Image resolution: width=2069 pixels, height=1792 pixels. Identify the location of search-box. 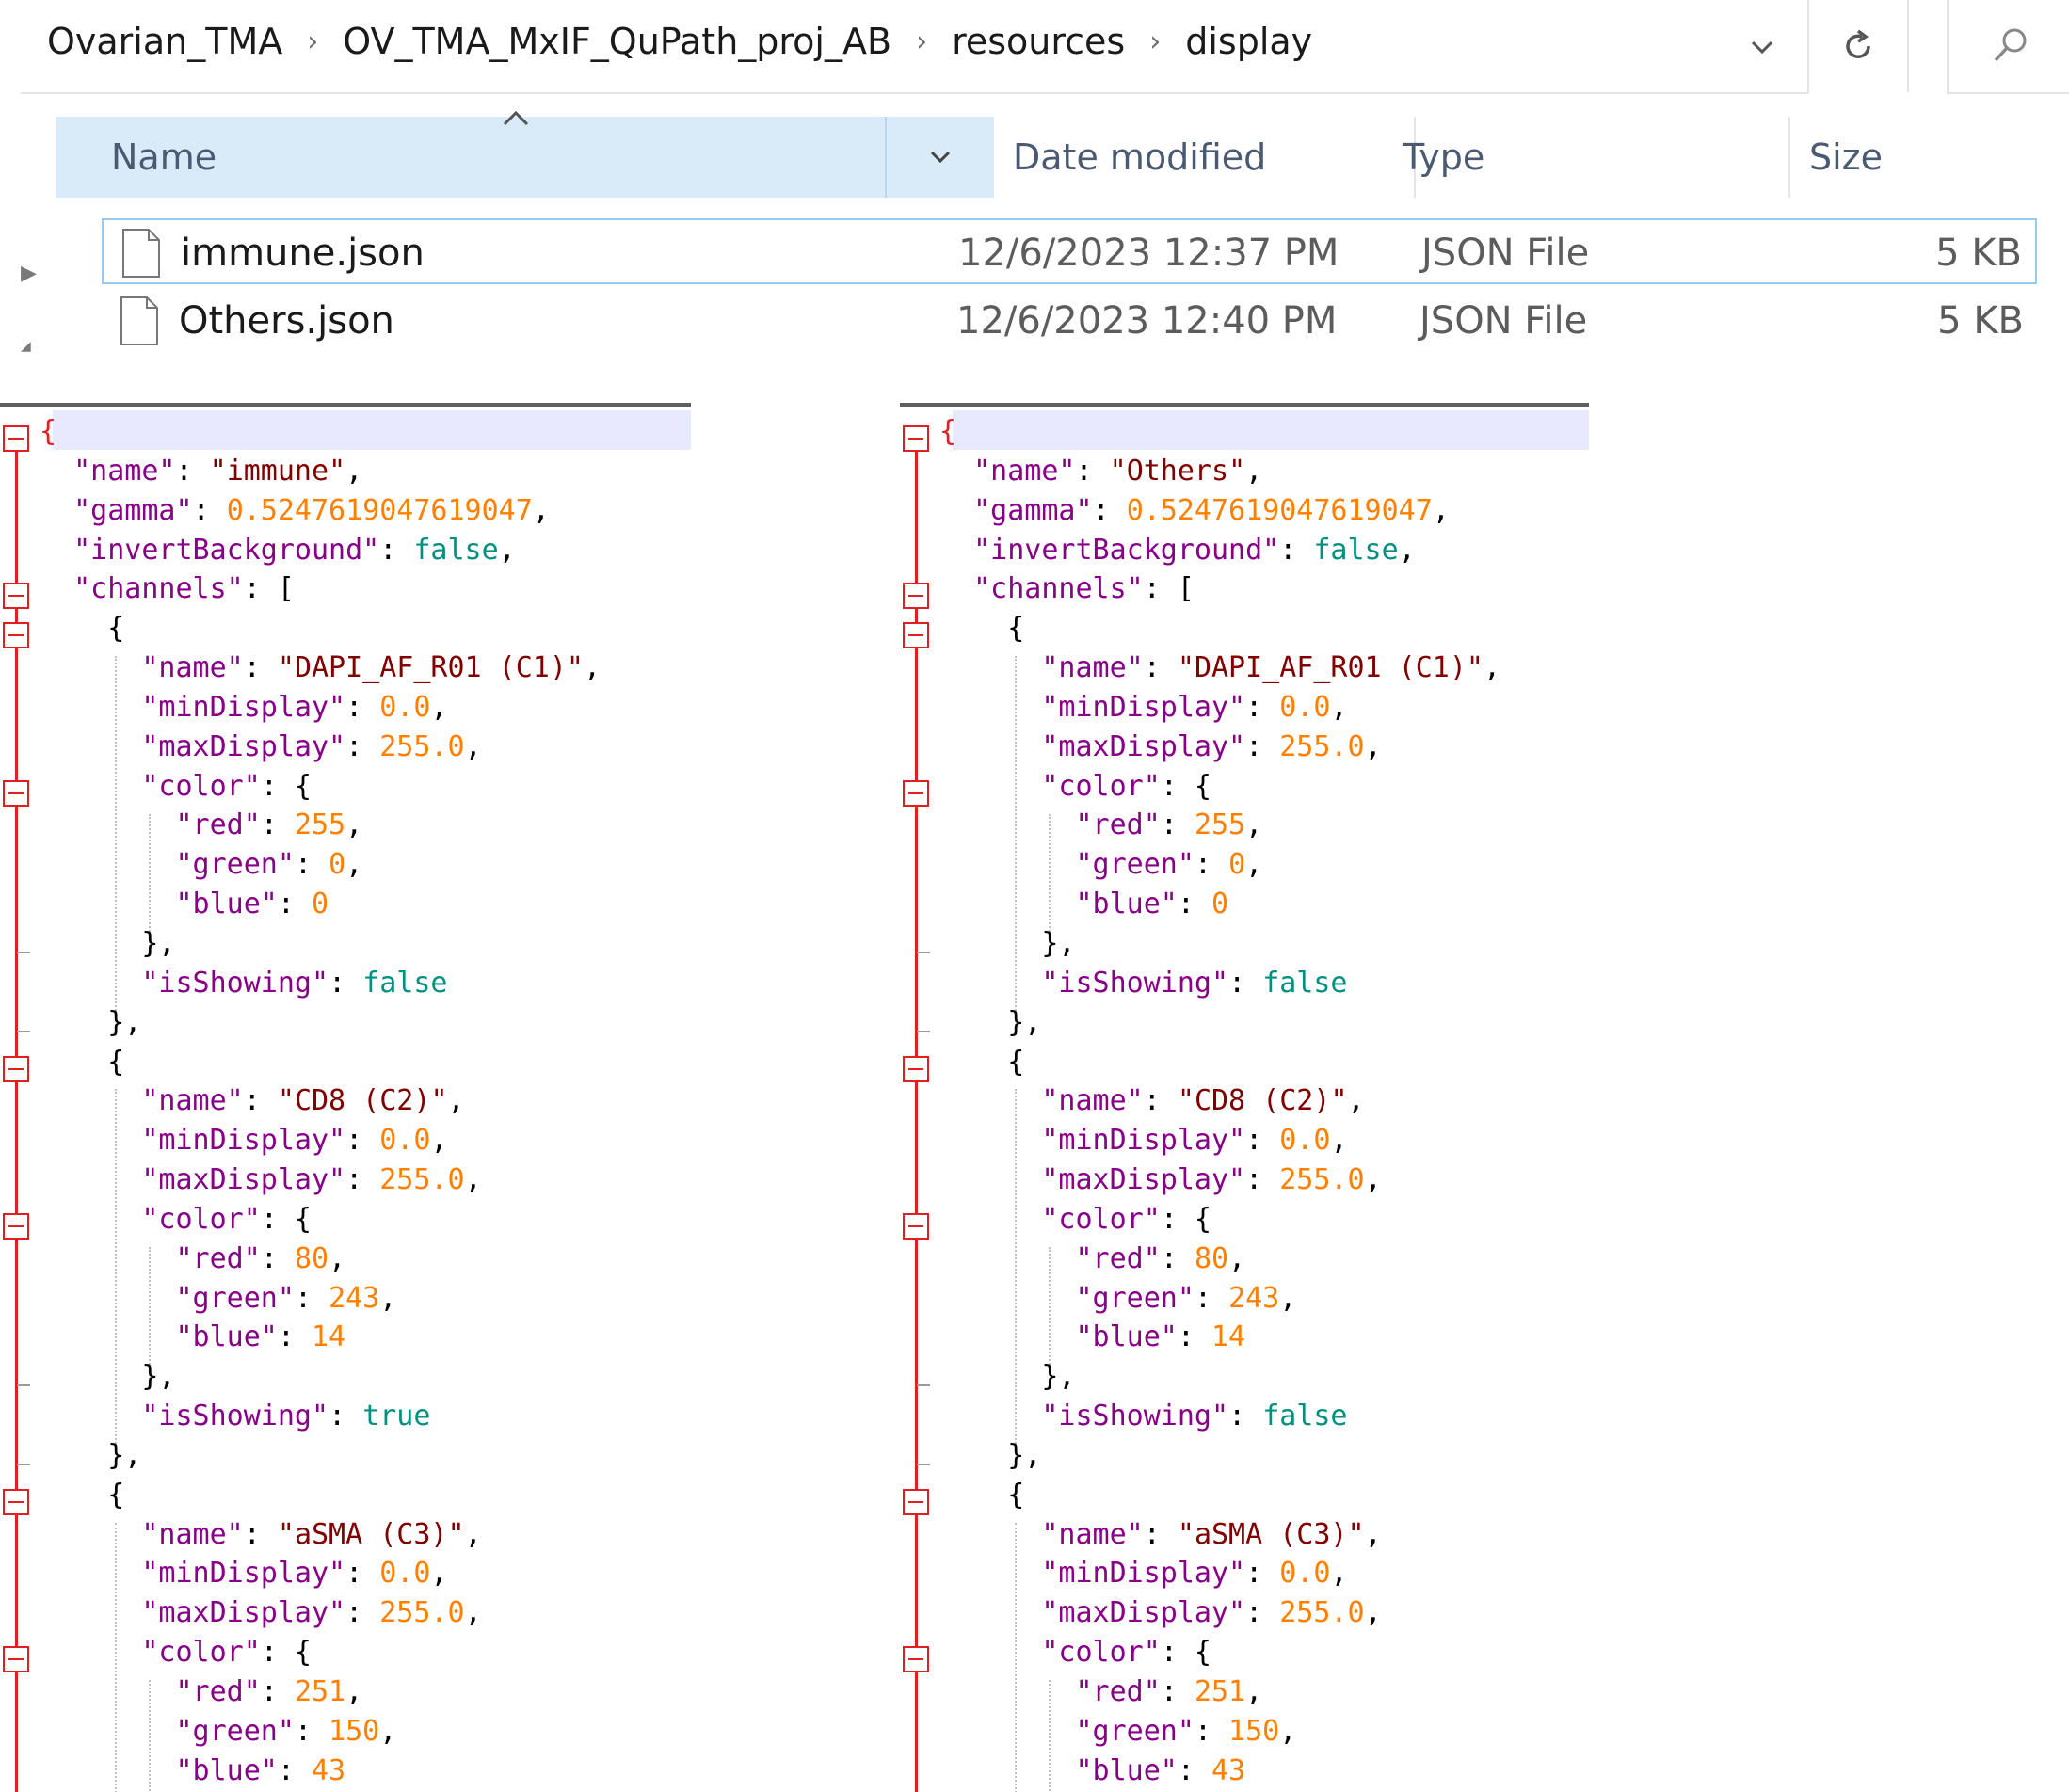
(2008, 47).